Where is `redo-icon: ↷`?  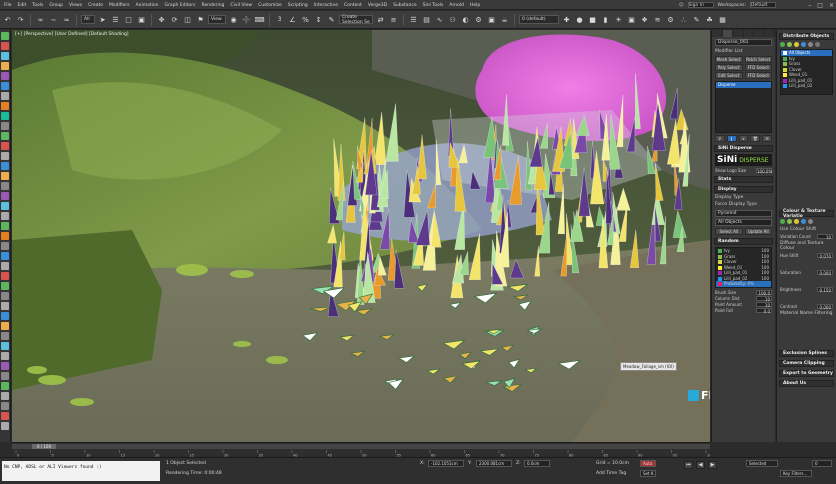 redo-icon: ↷ is located at coordinates (20, 19).